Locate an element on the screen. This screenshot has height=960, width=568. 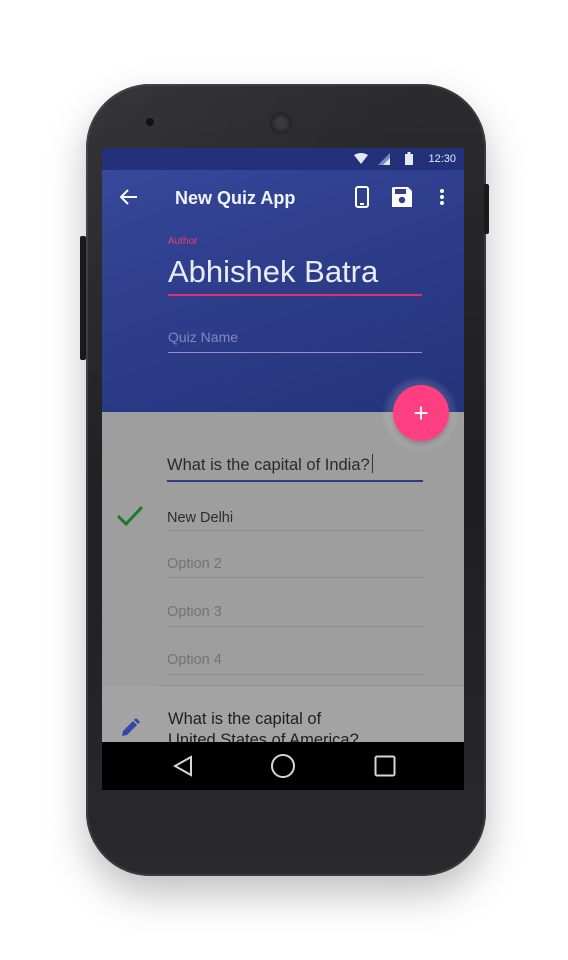
nav-recents-button is located at coordinates (385, 766).